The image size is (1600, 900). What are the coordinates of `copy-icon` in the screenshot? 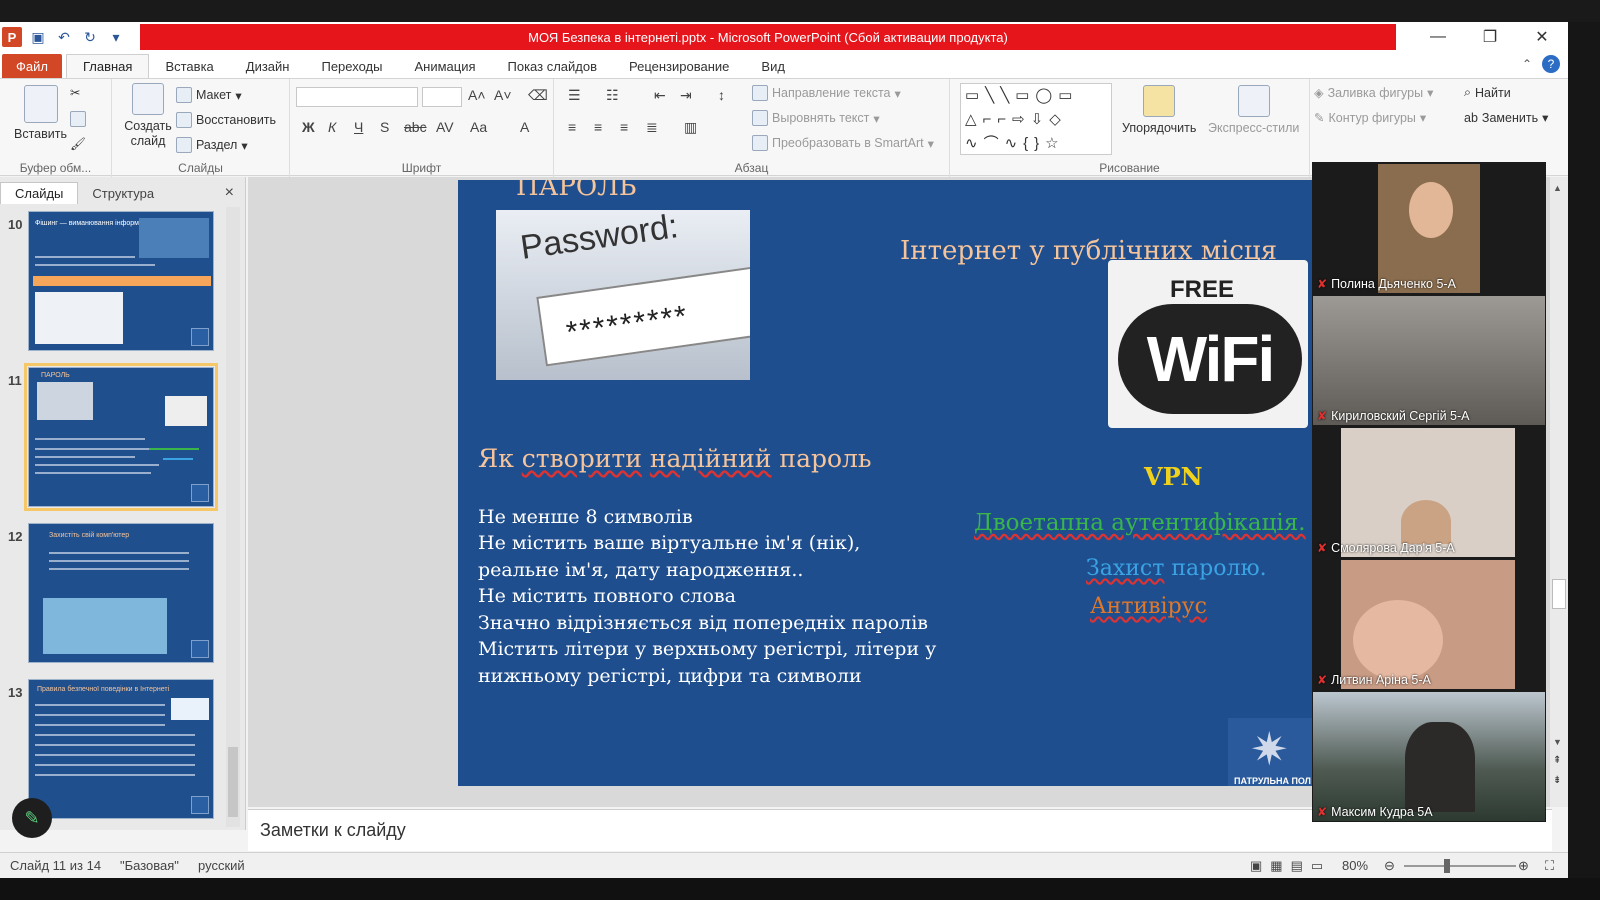 It's located at (78, 119).